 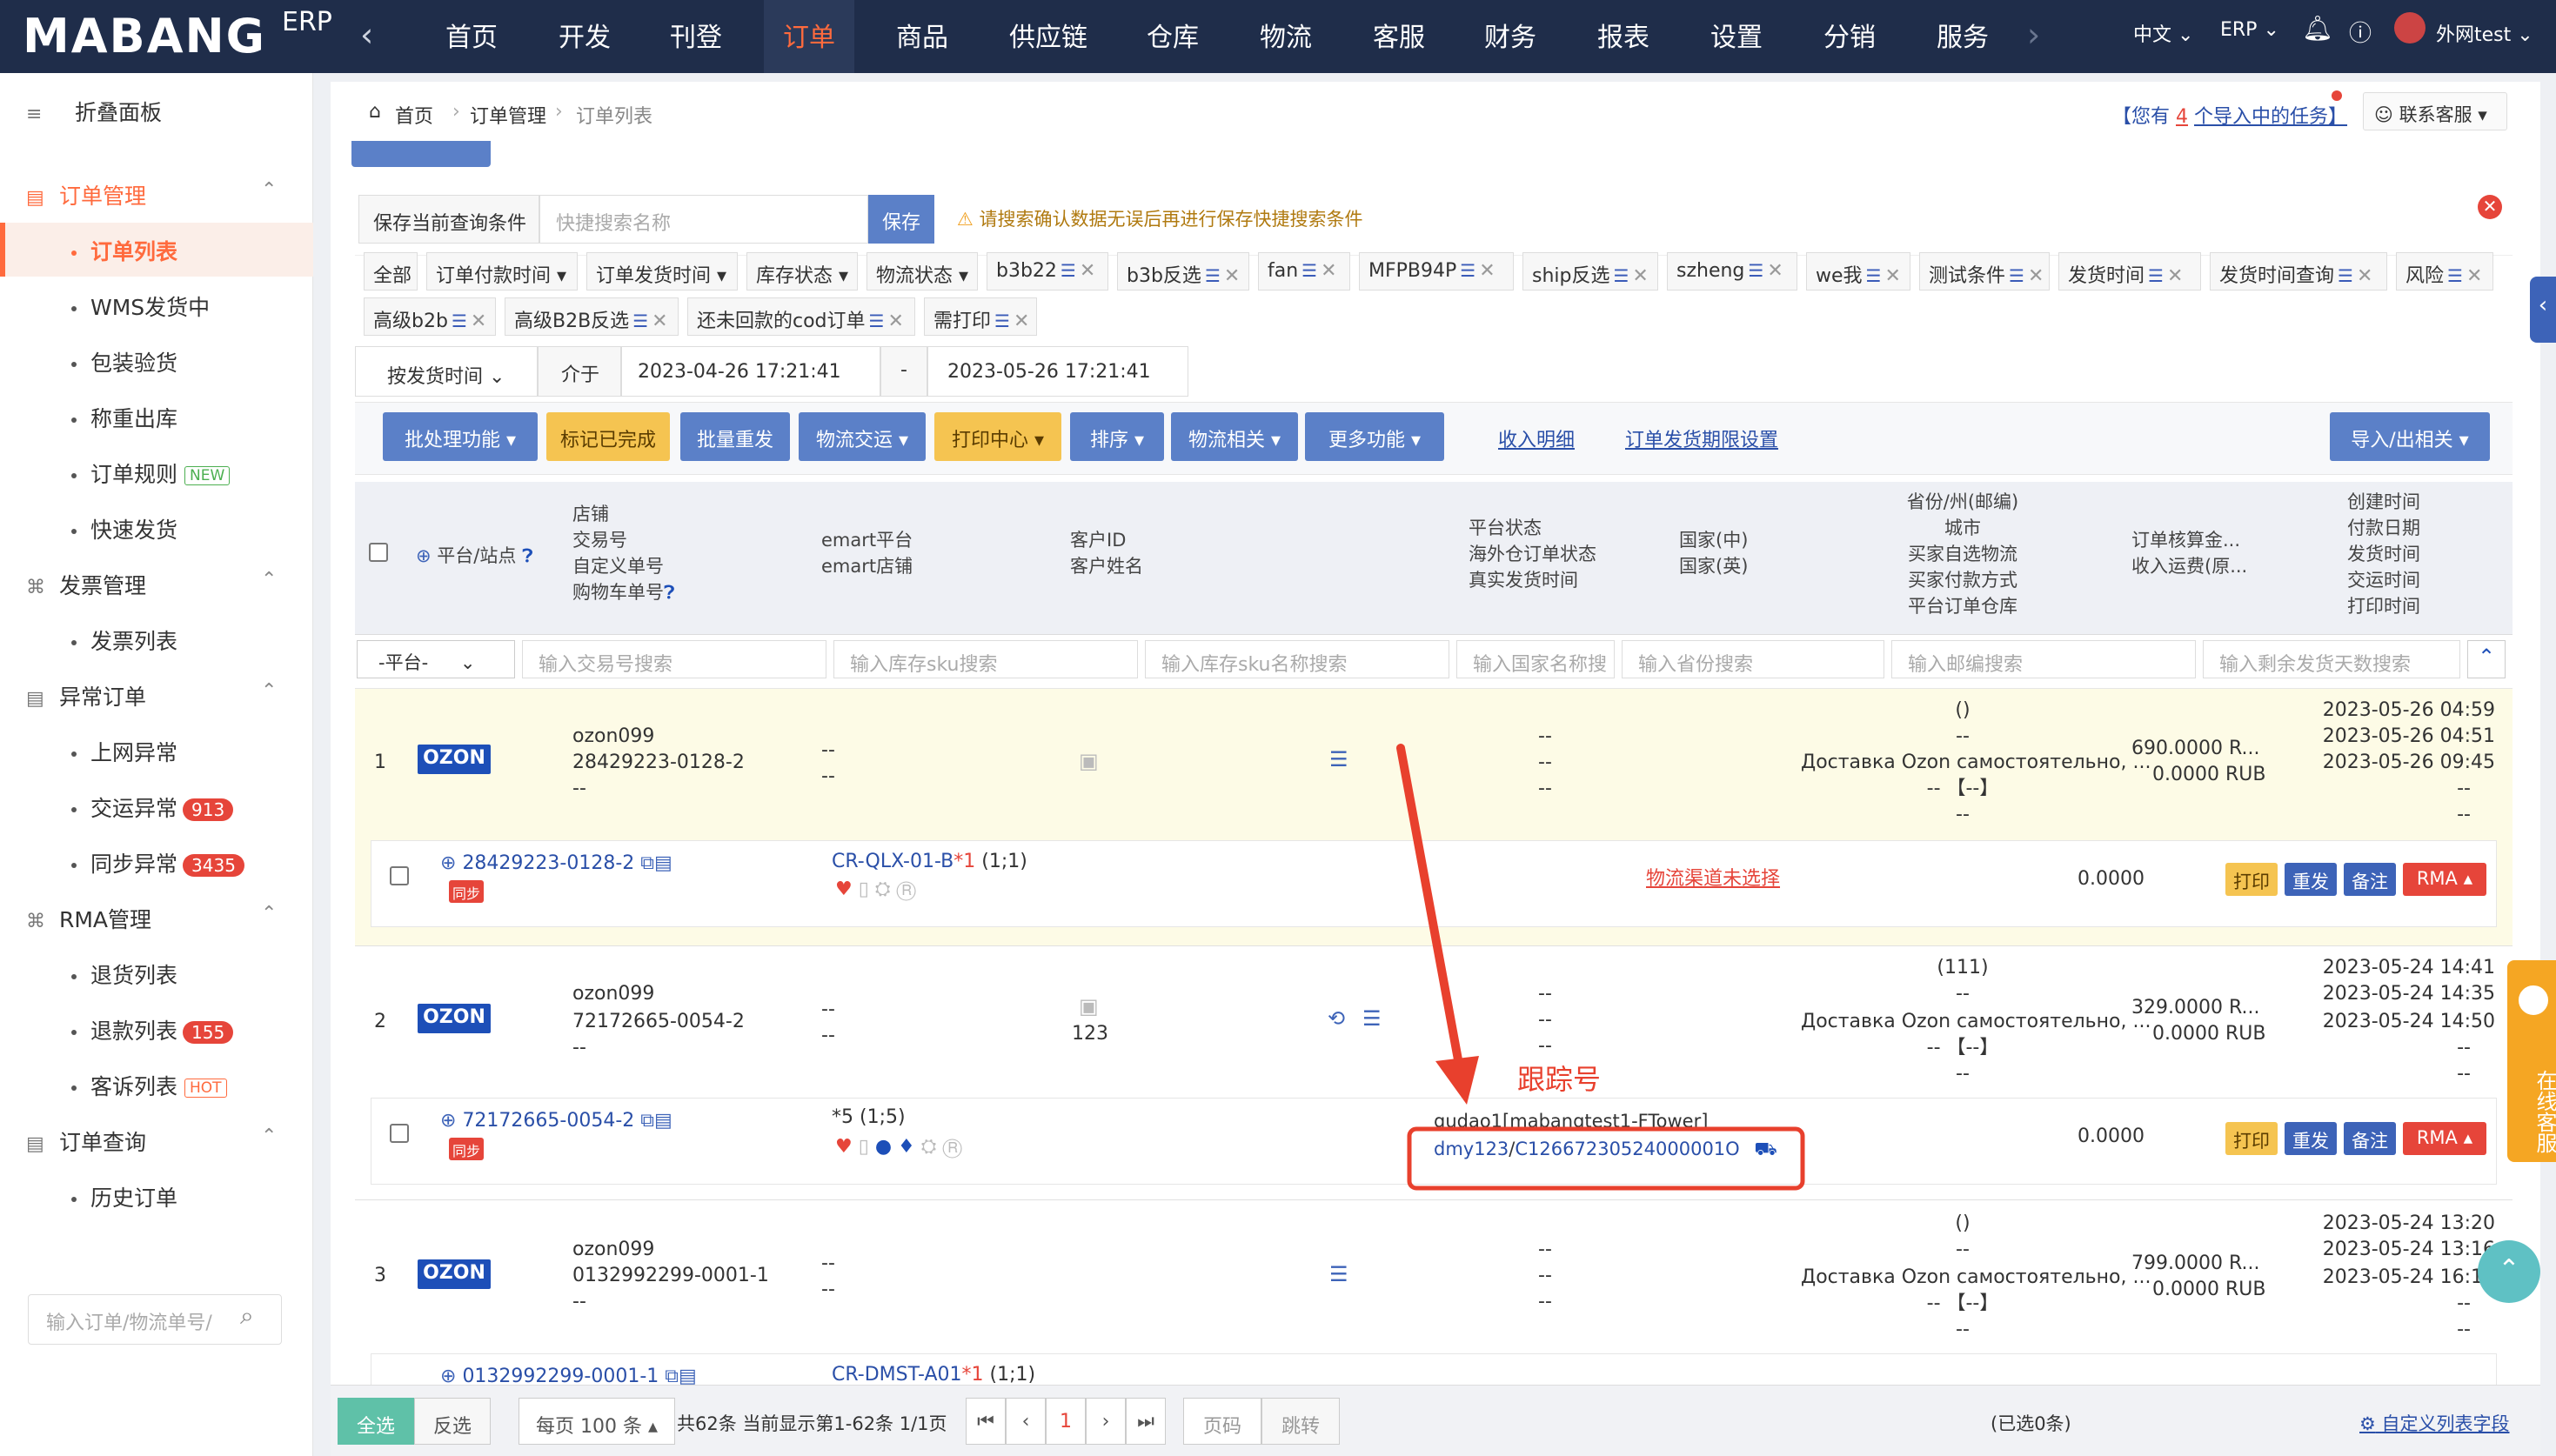 What do you see at coordinates (1057, 371) in the screenshot?
I see `end-date-input: 2023-05-26 17:21:41` at bounding box center [1057, 371].